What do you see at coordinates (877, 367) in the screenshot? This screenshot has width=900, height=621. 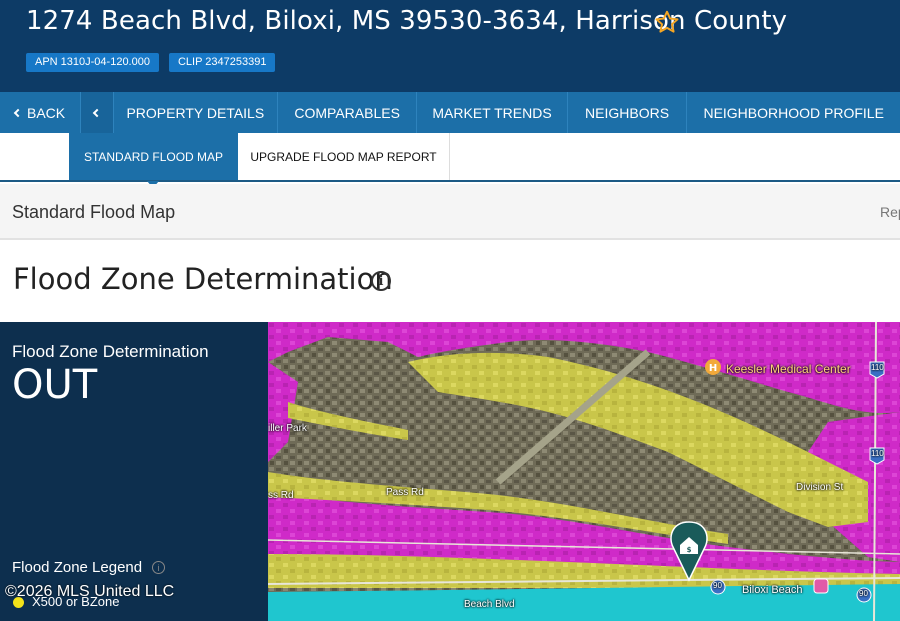 I see `map-label-hwy-110-a: 110` at bounding box center [877, 367].